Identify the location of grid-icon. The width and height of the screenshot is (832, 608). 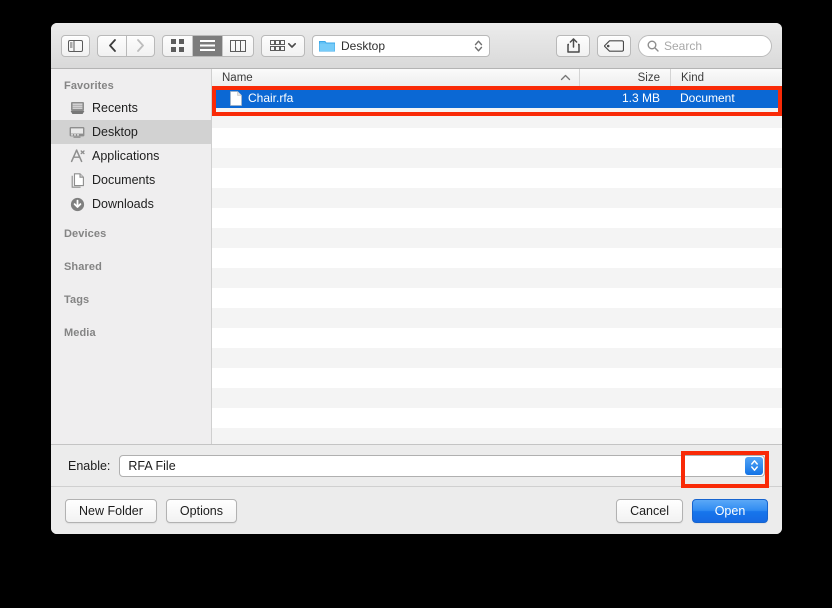
(177, 45).